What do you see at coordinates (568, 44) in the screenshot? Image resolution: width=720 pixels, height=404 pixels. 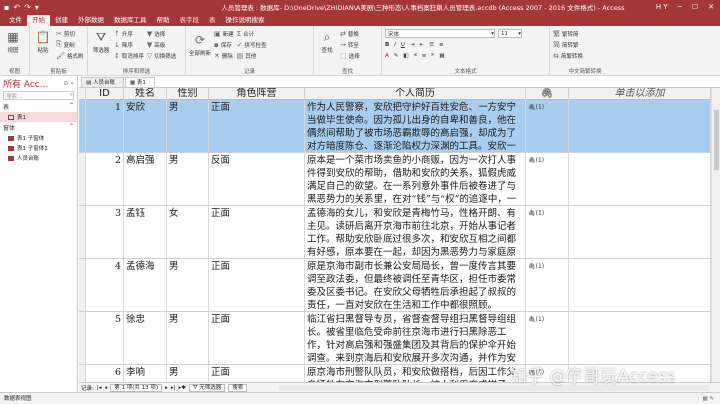 I see `simplified-to-traditional-button: 简简转繁` at bounding box center [568, 44].